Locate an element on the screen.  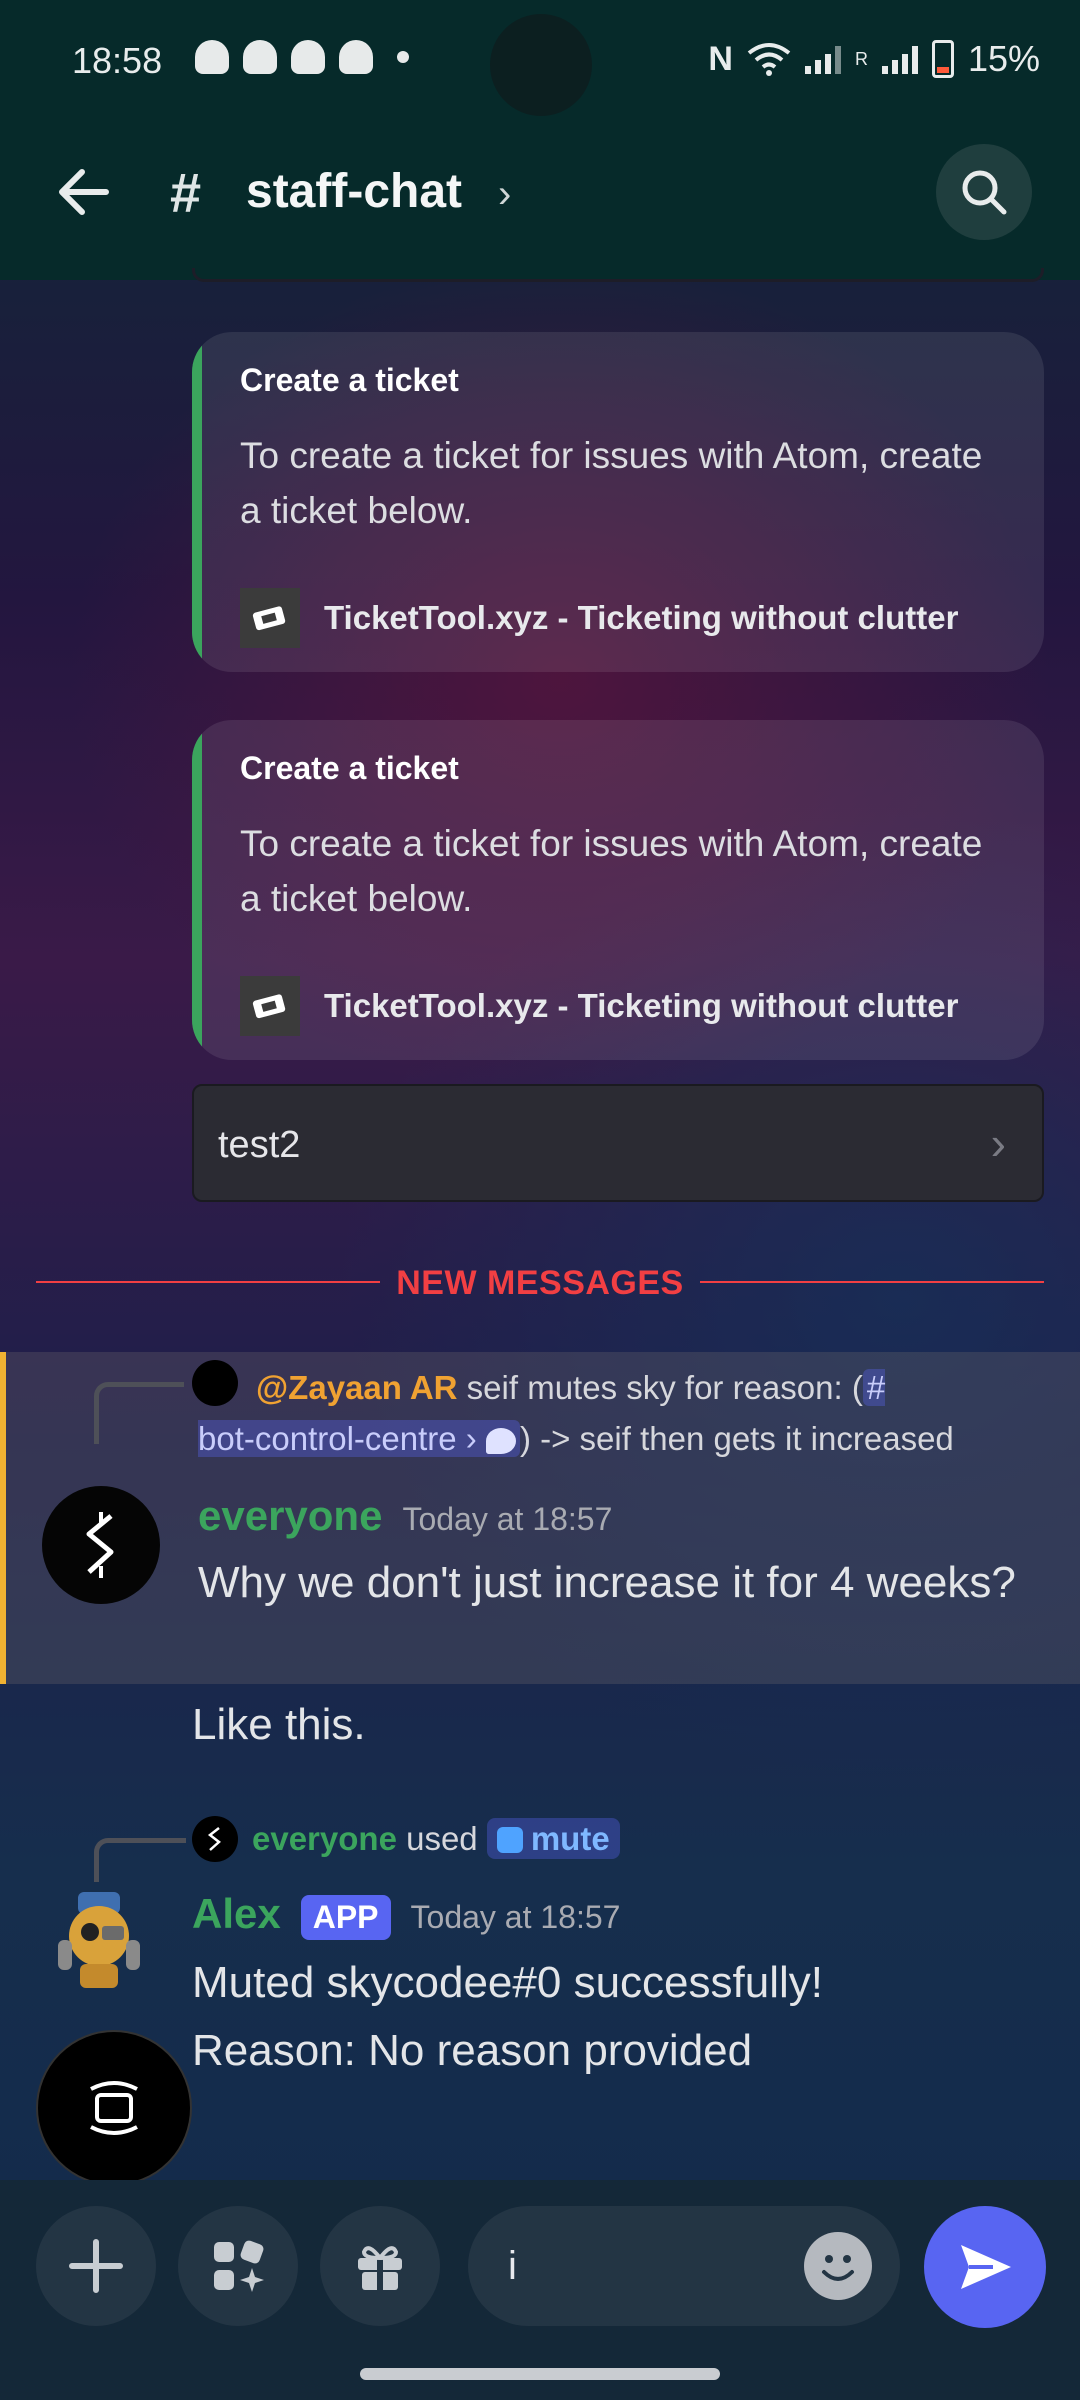
message-header: everyone Today at 18:57 is located at coordinates (405, 1516).